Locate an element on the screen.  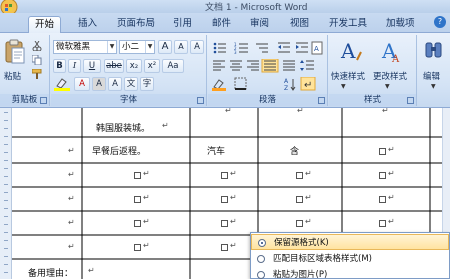
subscript-button: x₂ is located at coordinates (134, 66).